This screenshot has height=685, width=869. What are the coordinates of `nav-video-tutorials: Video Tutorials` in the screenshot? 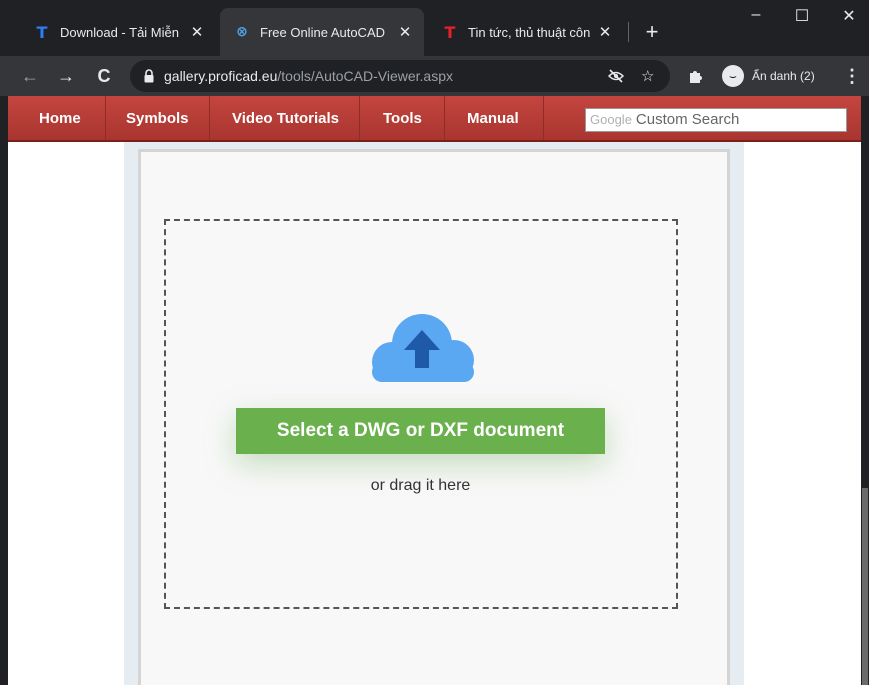 It's located at (285, 118).